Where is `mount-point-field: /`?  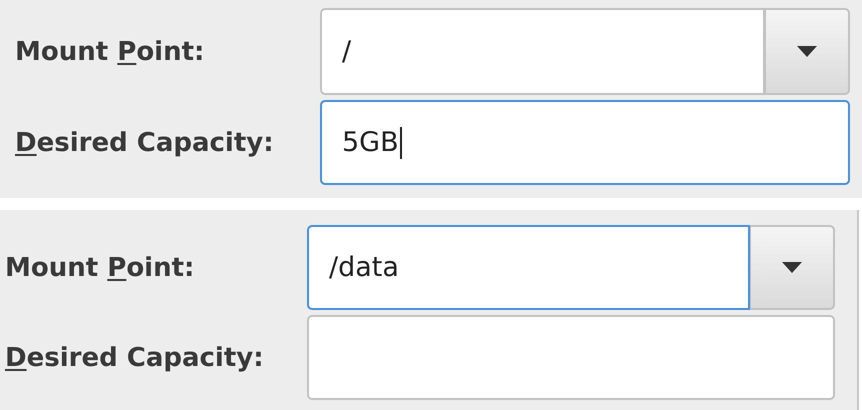 mount-point-field: / is located at coordinates (542, 51).